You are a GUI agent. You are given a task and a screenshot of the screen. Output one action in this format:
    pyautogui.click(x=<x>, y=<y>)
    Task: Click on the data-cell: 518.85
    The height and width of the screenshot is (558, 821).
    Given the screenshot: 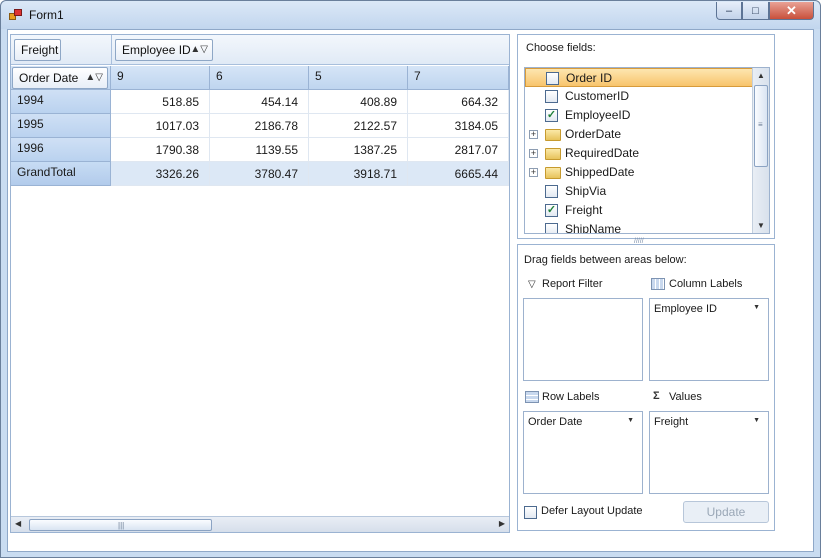 What is the action you would take?
    pyautogui.click(x=160, y=102)
    